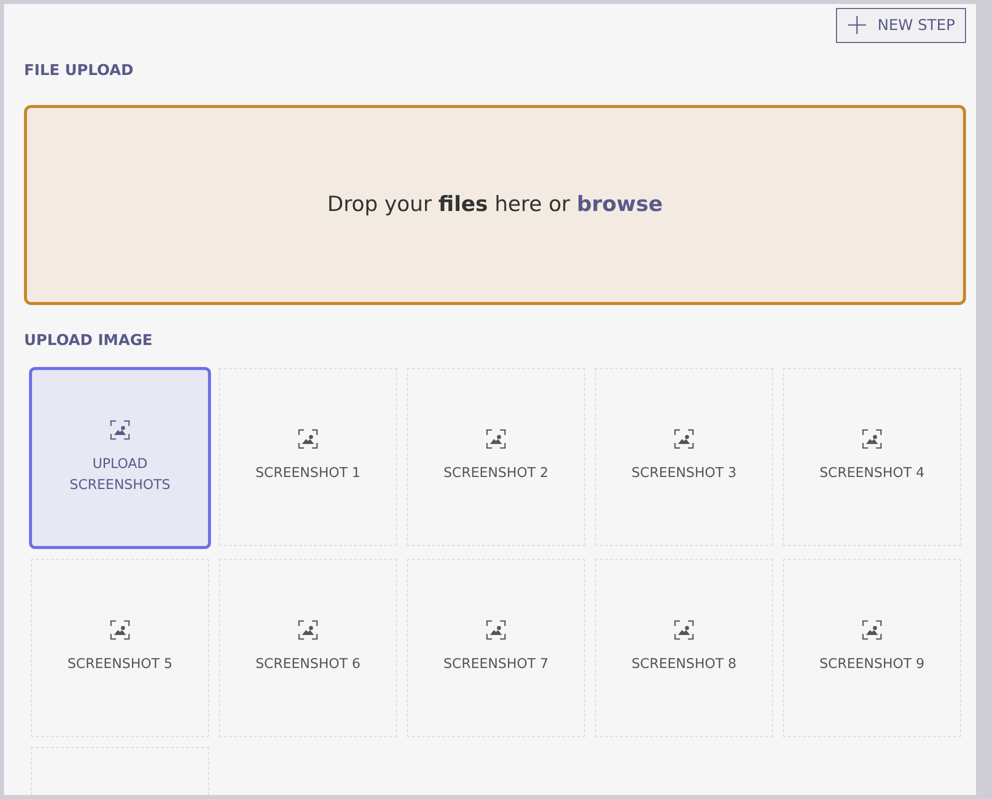 The width and height of the screenshot is (992, 799). I want to click on screenshot-tile: SCREENSHOT 9, so click(872, 647).